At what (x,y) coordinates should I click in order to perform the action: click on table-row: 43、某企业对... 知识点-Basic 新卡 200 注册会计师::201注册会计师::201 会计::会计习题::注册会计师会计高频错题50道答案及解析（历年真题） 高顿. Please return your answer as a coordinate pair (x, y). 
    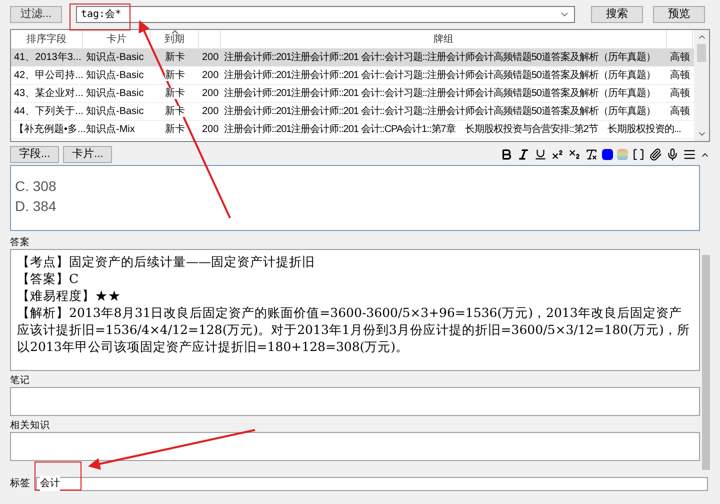
    Looking at the image, I should click on (352, 94).